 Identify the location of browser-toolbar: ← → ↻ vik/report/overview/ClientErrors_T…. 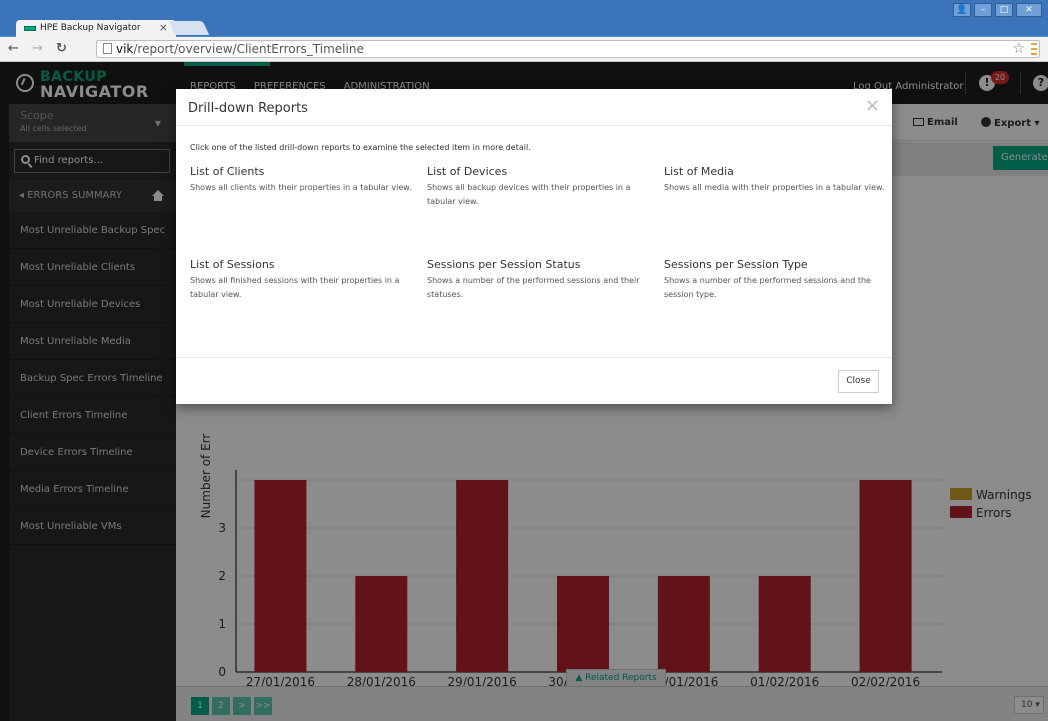
(524, 49).